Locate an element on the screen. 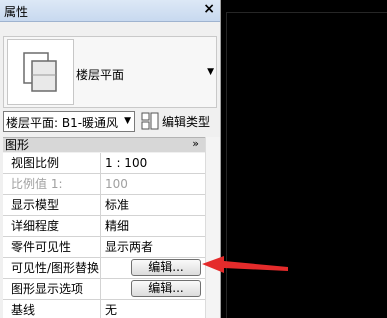  close-icon: × is located at coordinates (209, 9).